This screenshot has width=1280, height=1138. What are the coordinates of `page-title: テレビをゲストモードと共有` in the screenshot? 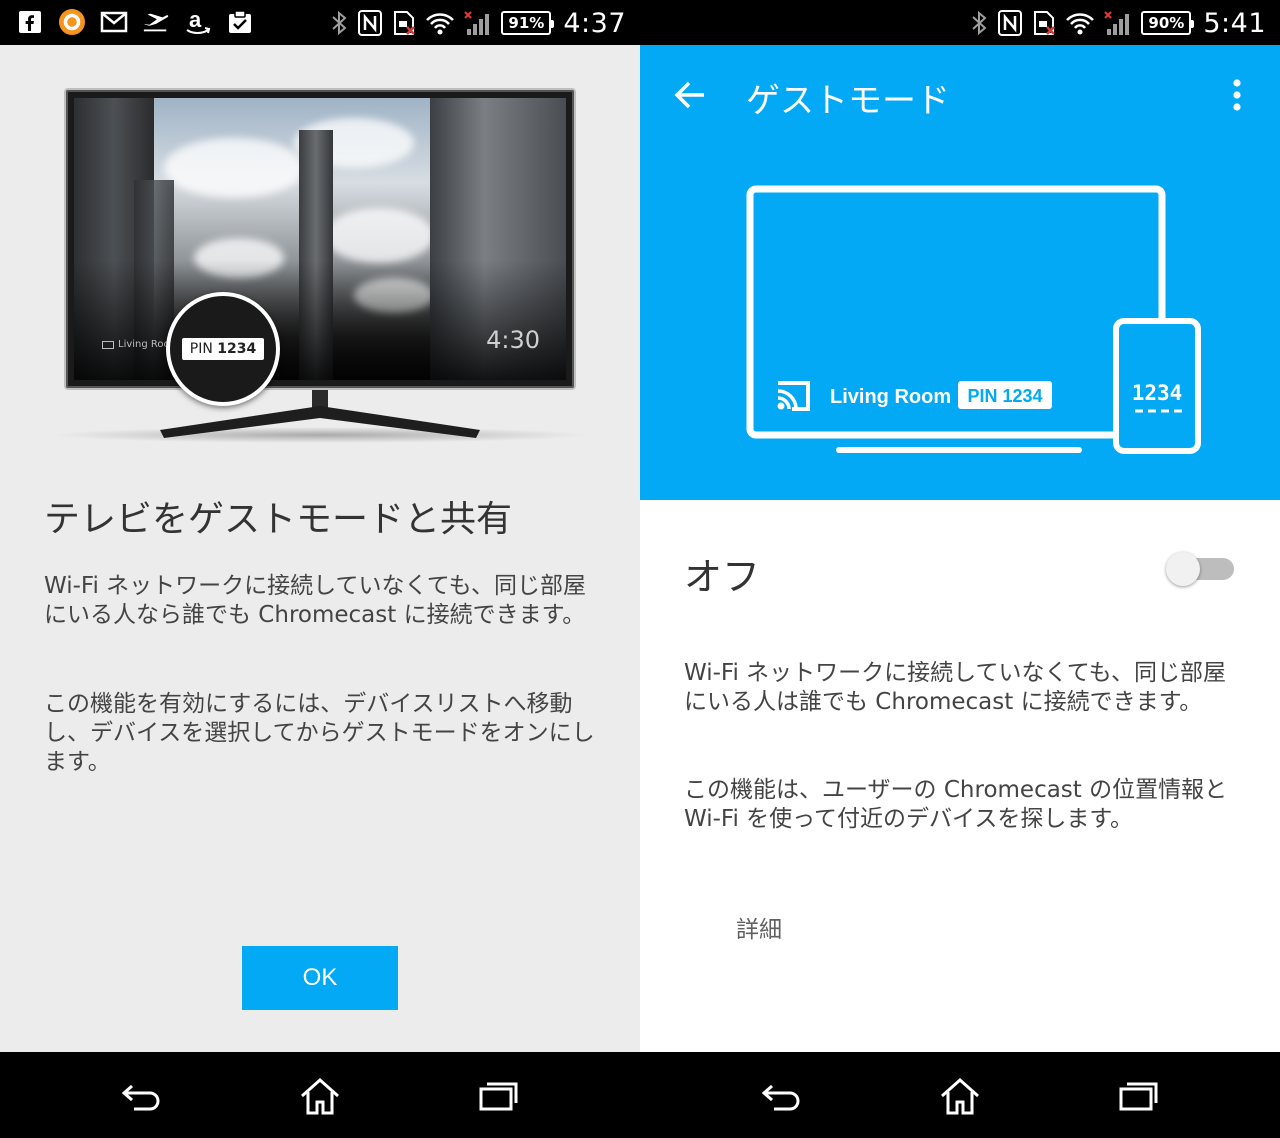 It's located at (278, 519).